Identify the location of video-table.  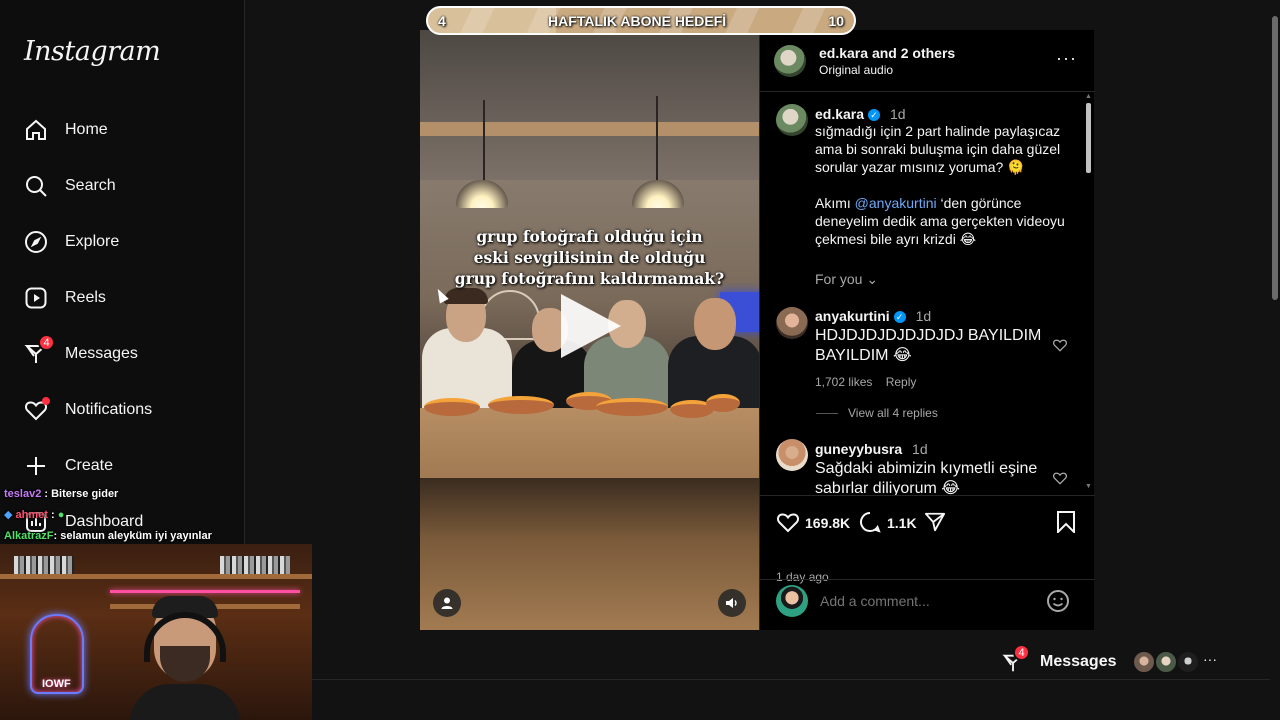
(589, 443).